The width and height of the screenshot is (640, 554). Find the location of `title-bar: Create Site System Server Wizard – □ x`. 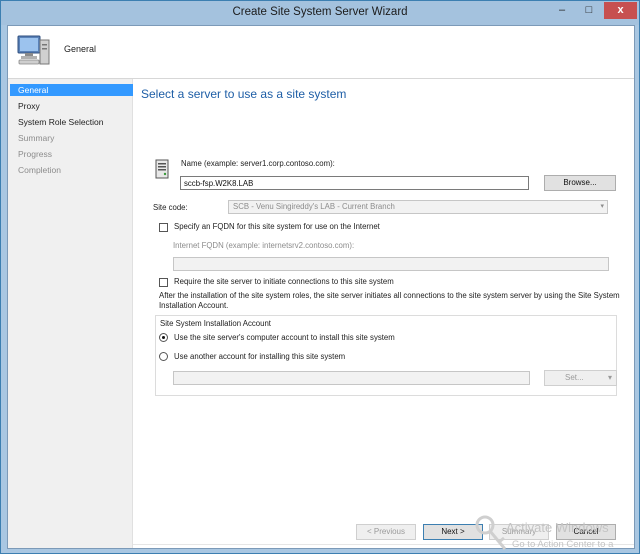

title-bar: Create Site System Server Wizard – □ x is located at coordinates (320, 13).